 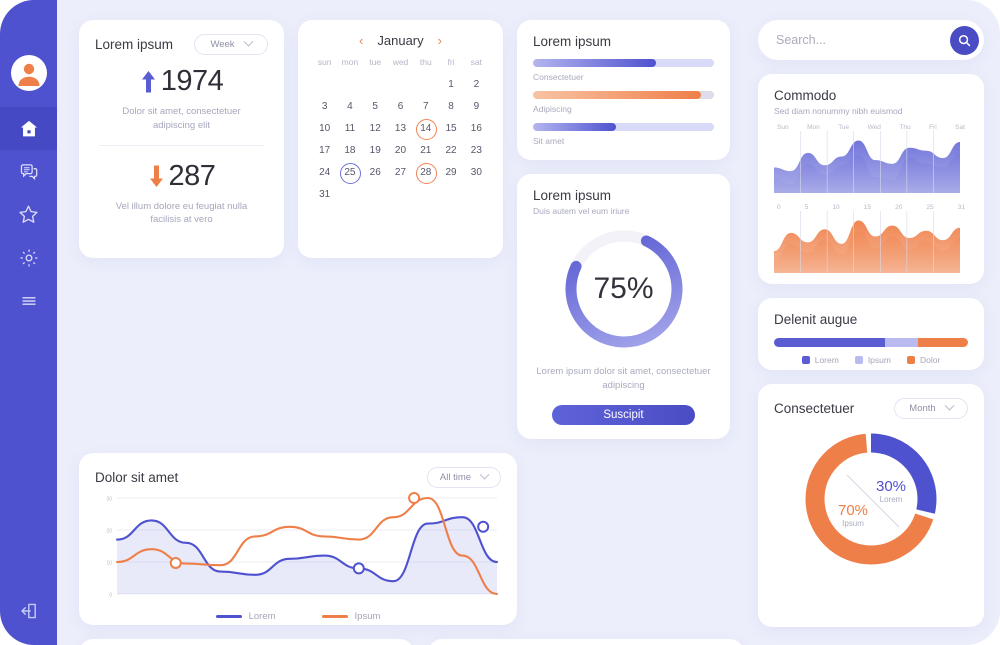 I want to click on calendar-day: 8, so click(x=450, y=106).